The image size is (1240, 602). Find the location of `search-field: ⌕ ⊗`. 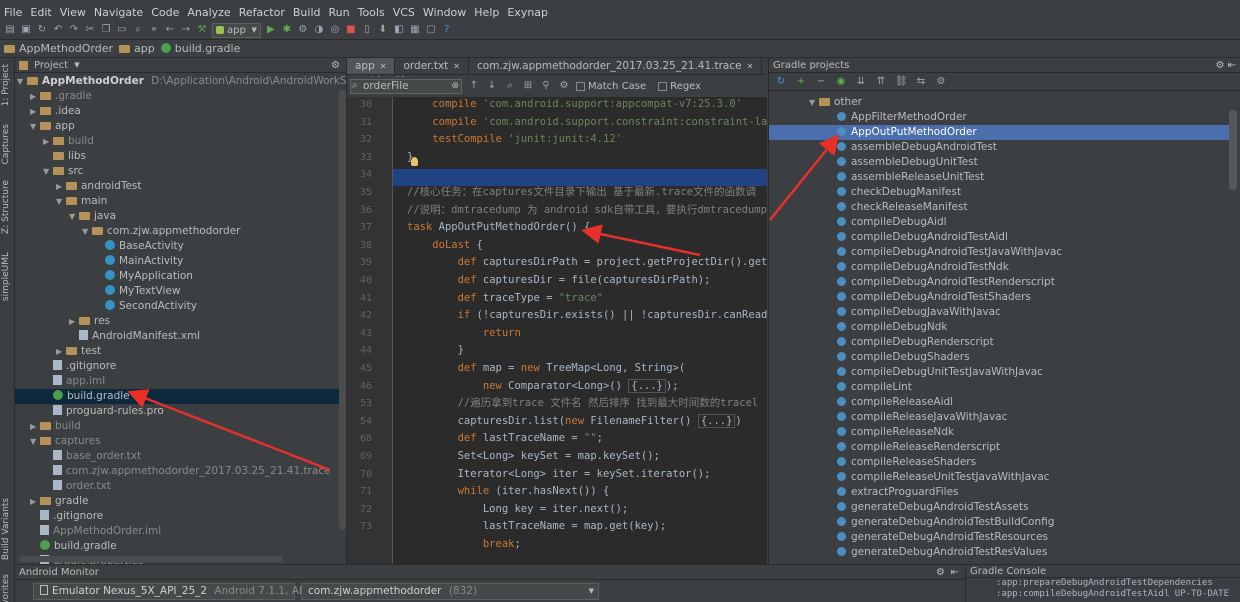

search-field: ⌕ ⊗ is located at coordinates (406, 86).